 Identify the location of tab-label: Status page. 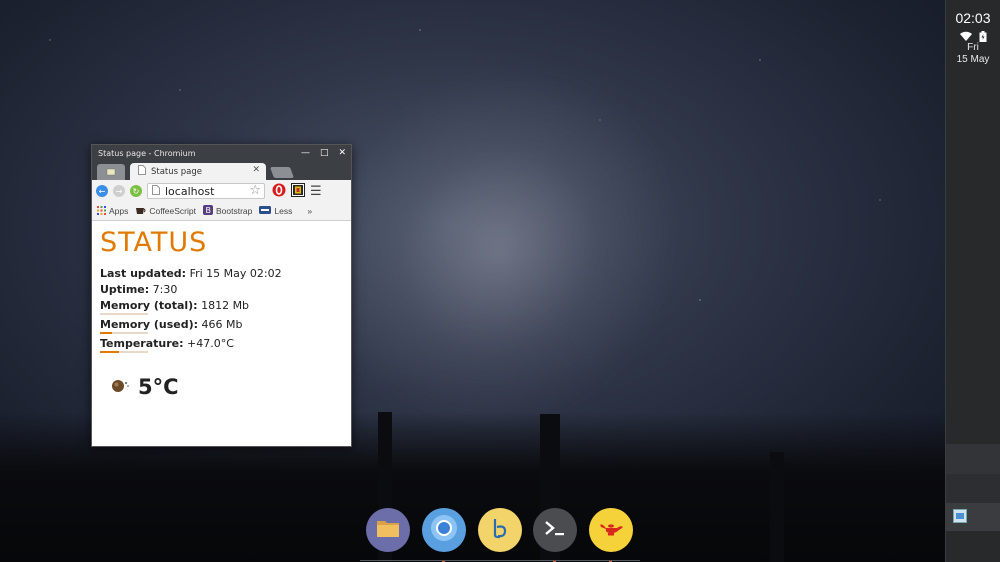
(177, 171).